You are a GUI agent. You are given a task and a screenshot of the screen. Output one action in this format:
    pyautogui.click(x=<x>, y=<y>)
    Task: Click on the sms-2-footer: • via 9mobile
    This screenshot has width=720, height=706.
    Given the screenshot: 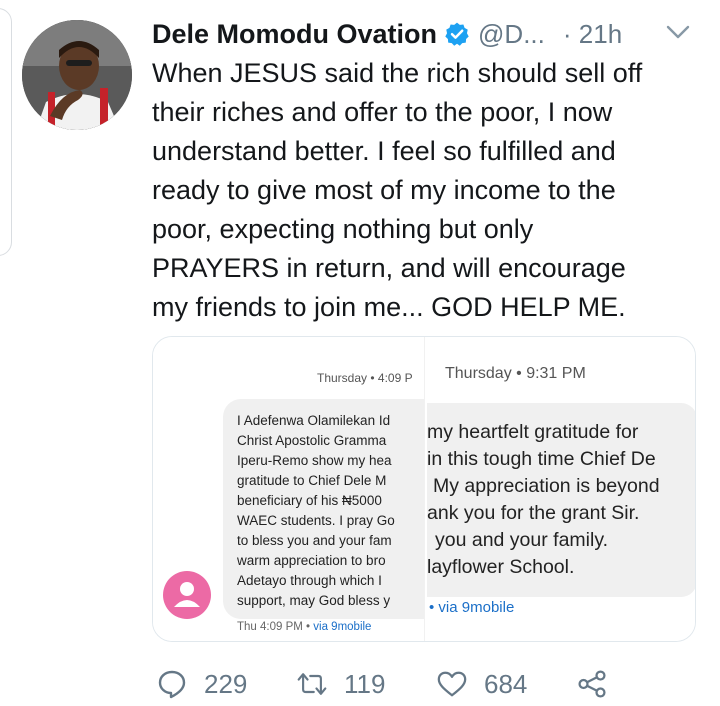 What is the action you would take?
    pyautogui.click(x=472, y=607)
    